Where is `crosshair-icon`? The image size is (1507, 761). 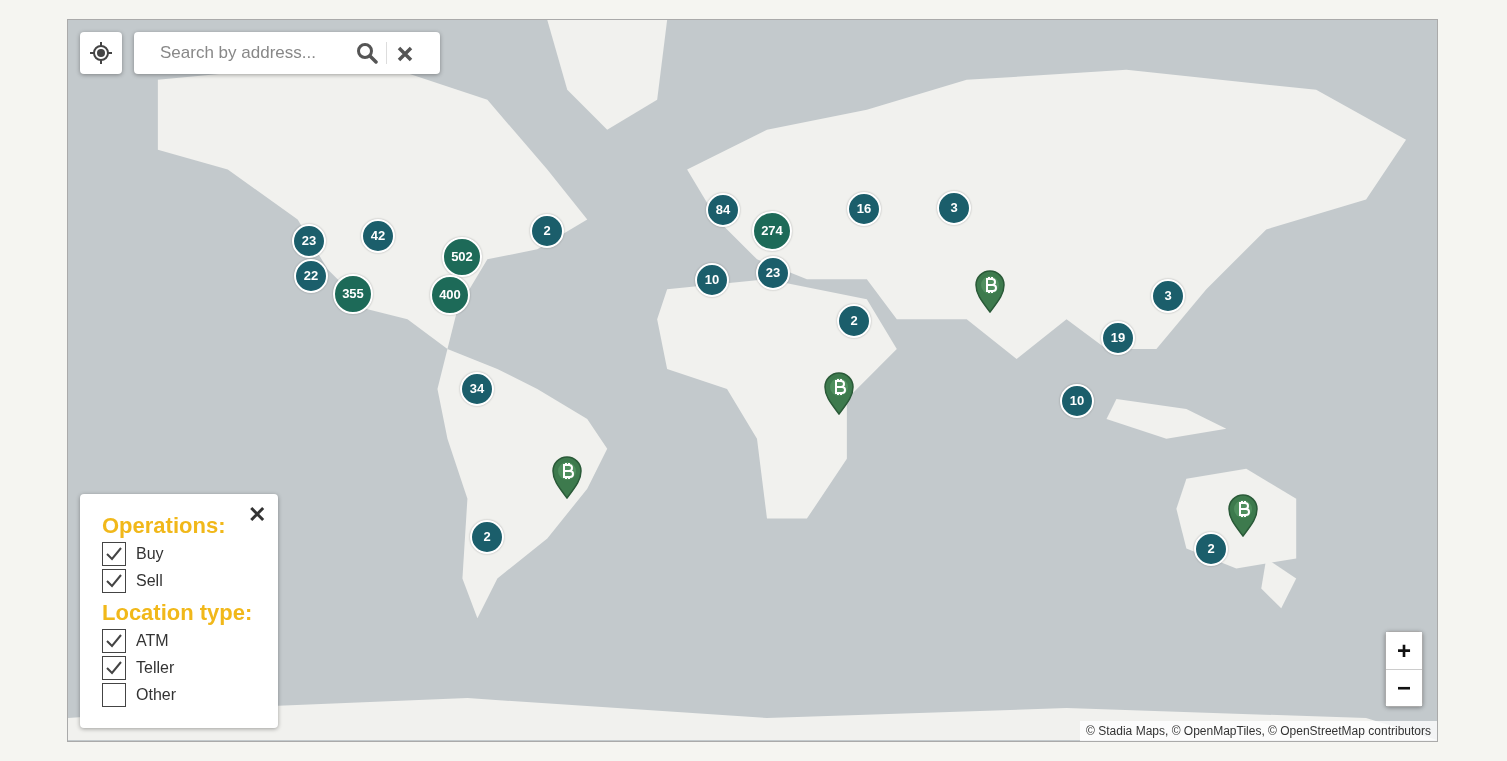
crosshair-icon is located at coordinates (101, 53).